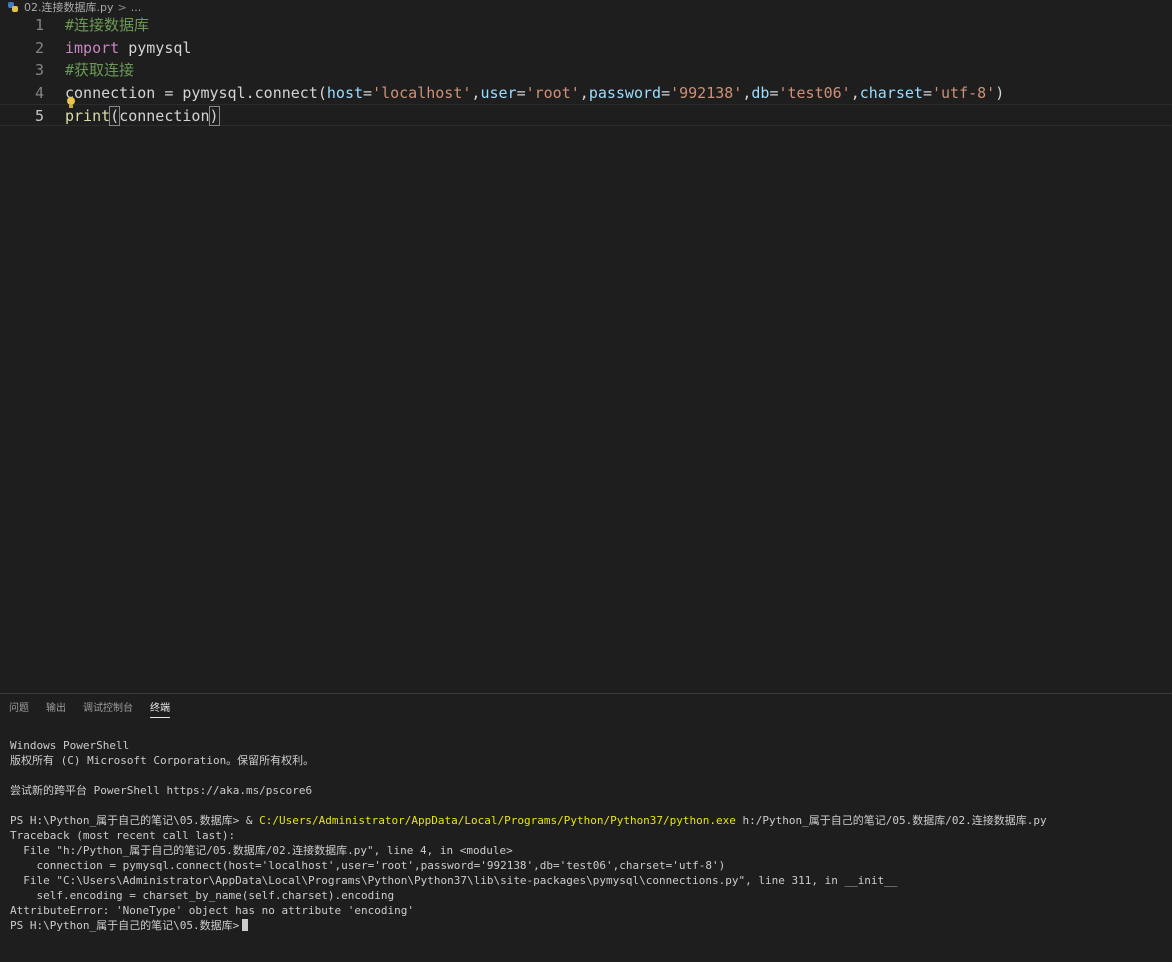 This screenshot has height=962, width=1172. I want to click on bracket-match: (, so click(115, 116).